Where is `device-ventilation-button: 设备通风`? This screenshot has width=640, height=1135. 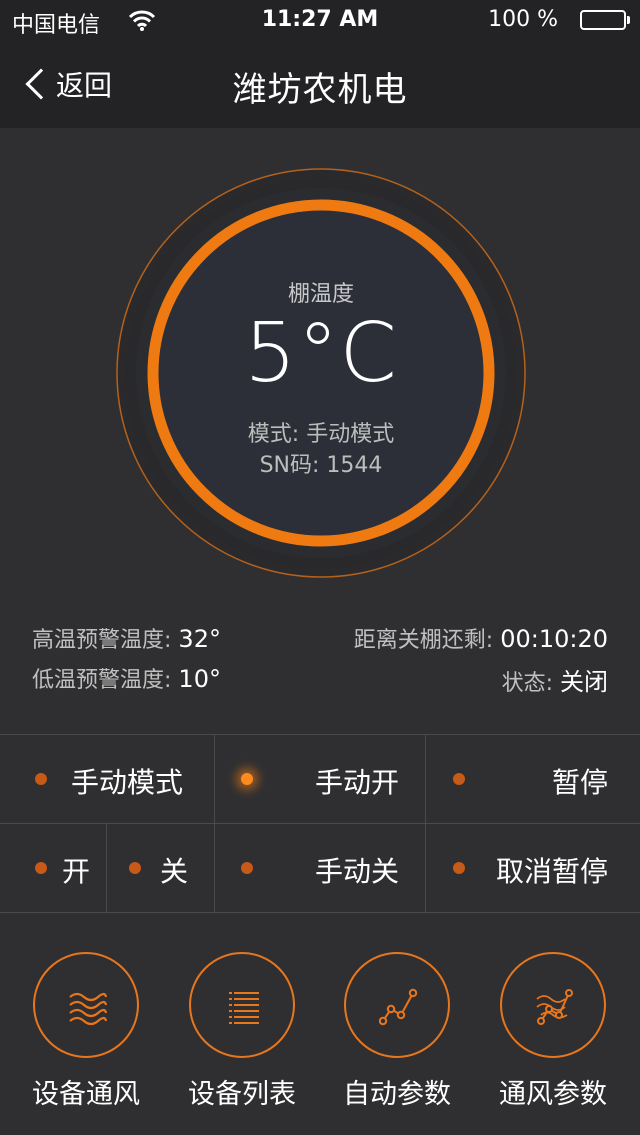
device-ventilation-button: 设备通风 is located at coordinates (86, 1037).